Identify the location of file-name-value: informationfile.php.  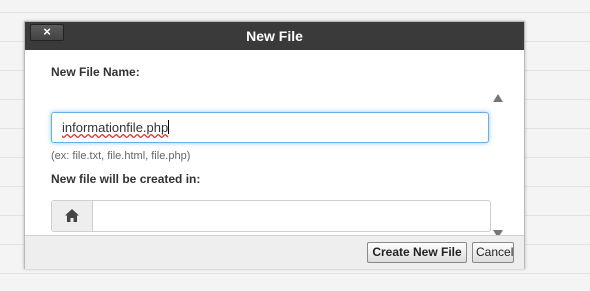
(115, 127).